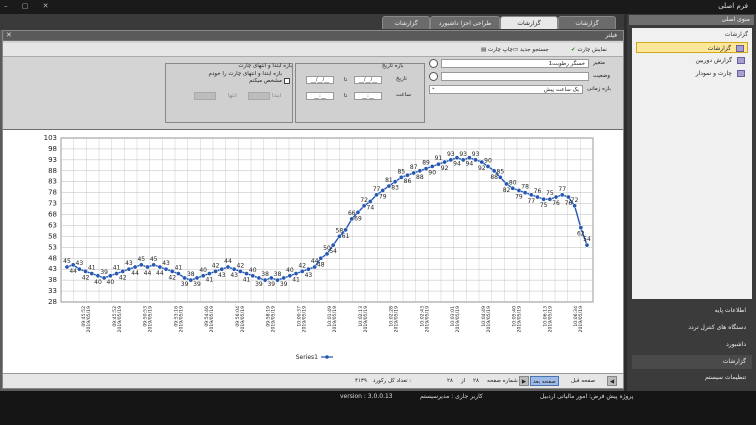  Describe the element at coordinates (692, 362) in the screenshot. I see `sidebar-menu-reports: گزارشات` at that location.